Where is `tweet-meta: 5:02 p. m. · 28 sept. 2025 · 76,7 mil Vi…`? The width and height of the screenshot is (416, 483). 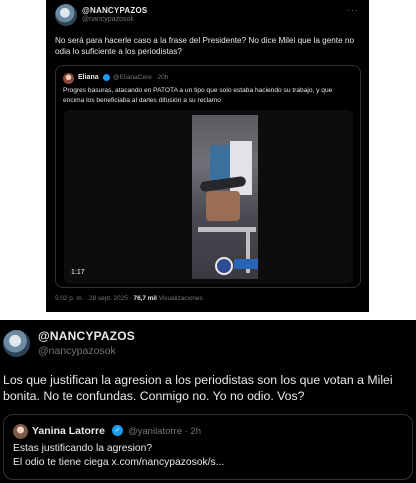
tweet-meta: 5:02 p. m. · 28 sept. 2025 · 76,7 mil Vi… is located at coordinates (129, 298).